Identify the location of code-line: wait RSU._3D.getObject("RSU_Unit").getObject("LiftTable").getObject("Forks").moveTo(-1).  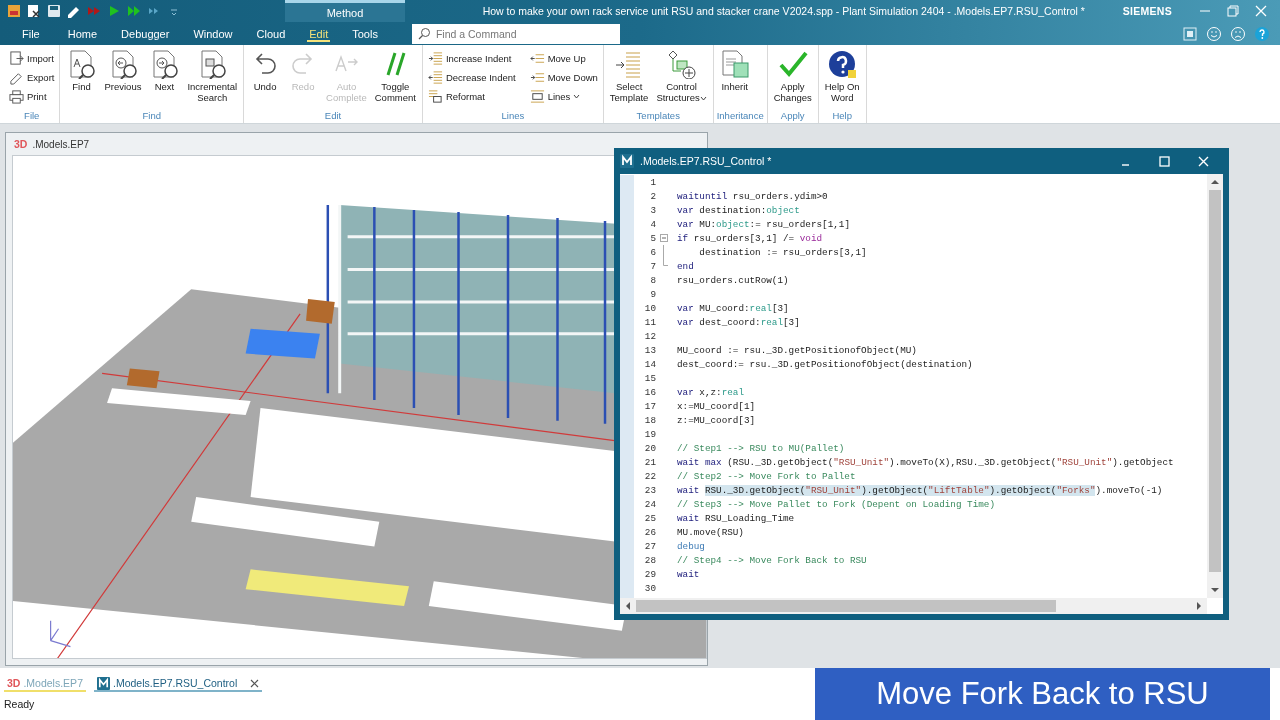
(920, 490).